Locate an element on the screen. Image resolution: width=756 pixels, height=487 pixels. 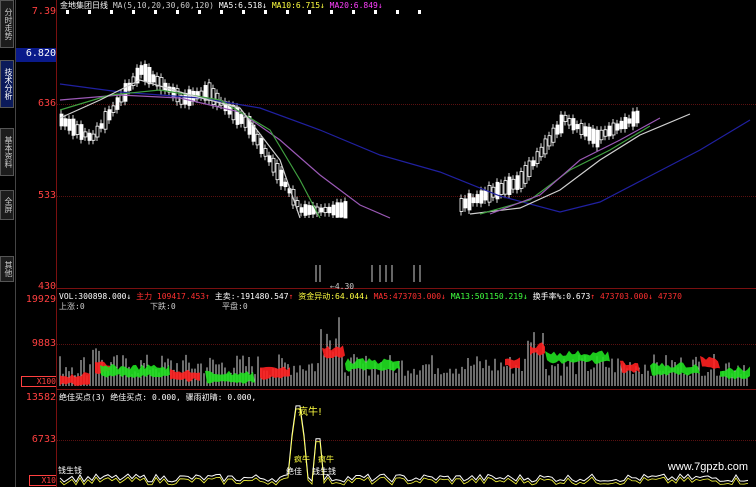
indicator-line is located at coordinates (404, 444).